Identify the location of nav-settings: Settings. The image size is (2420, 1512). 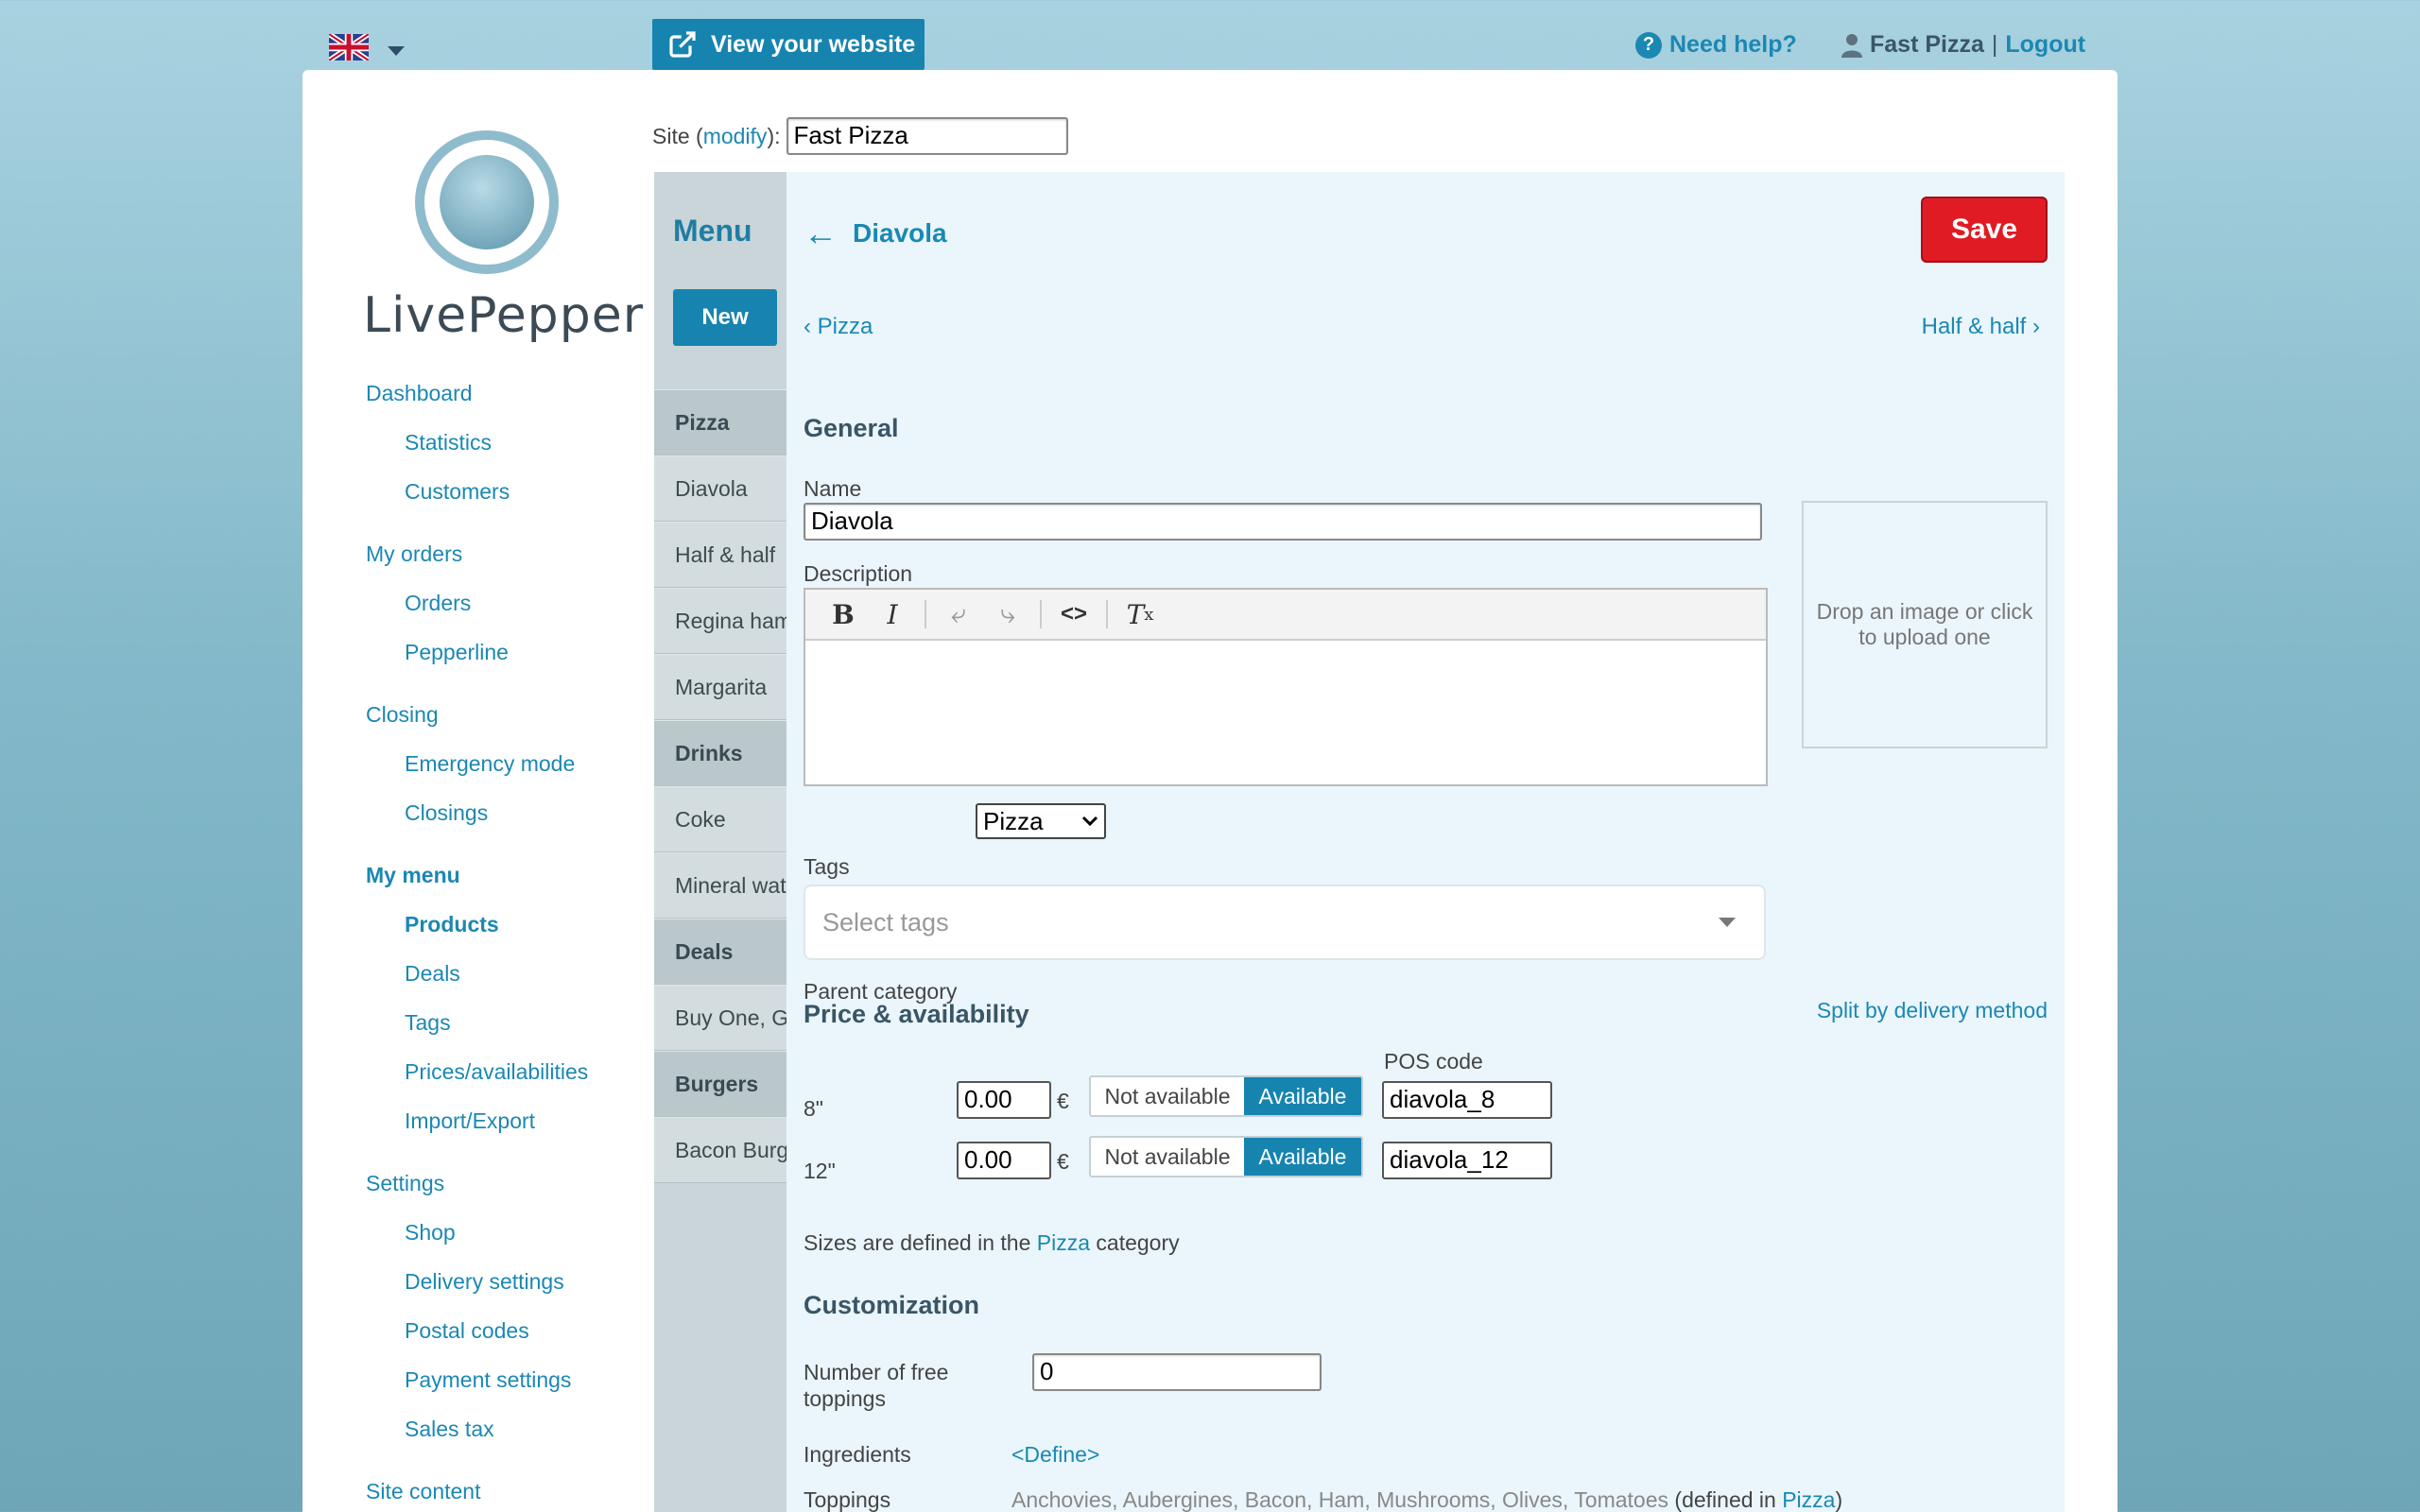
(503, 1192).